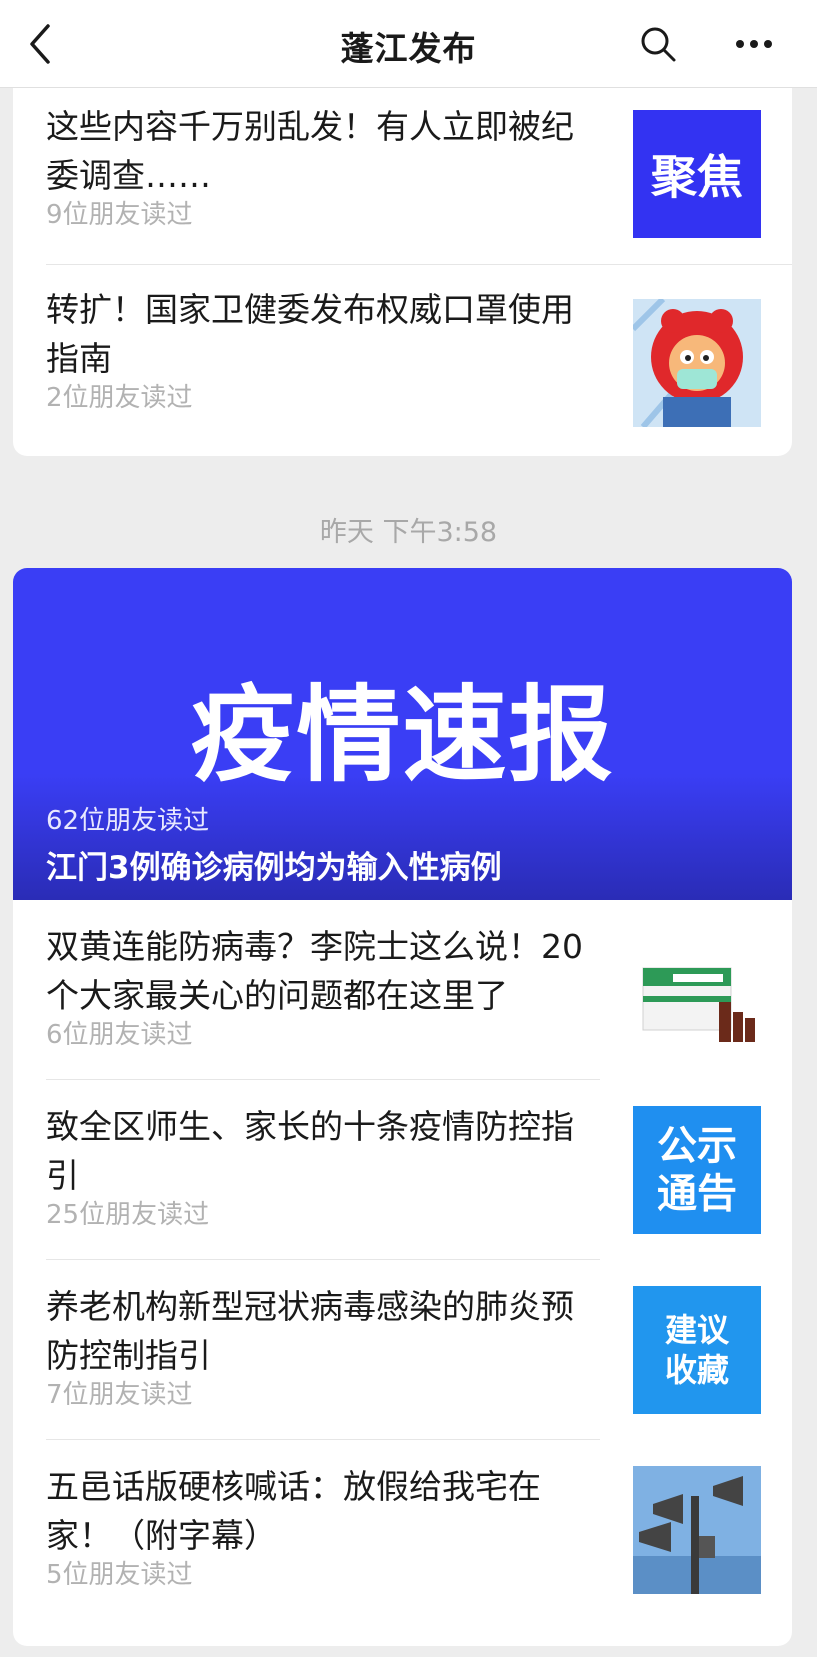  Describe the element at coordinates (754, 44) in the screenshot. I see `more-options-icon` at that location.